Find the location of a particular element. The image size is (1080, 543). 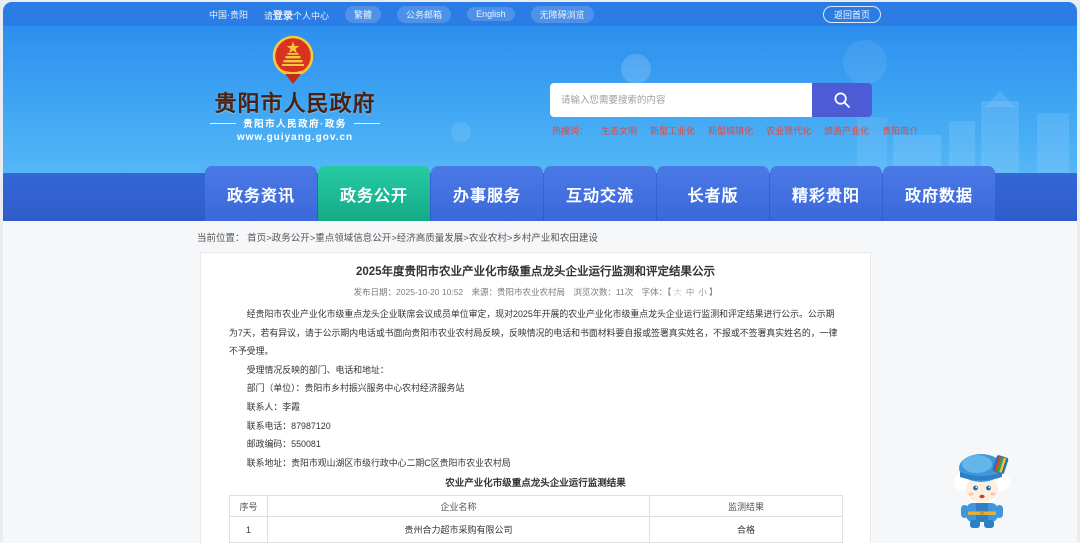

search-bar is located at coordinates (711, 100).